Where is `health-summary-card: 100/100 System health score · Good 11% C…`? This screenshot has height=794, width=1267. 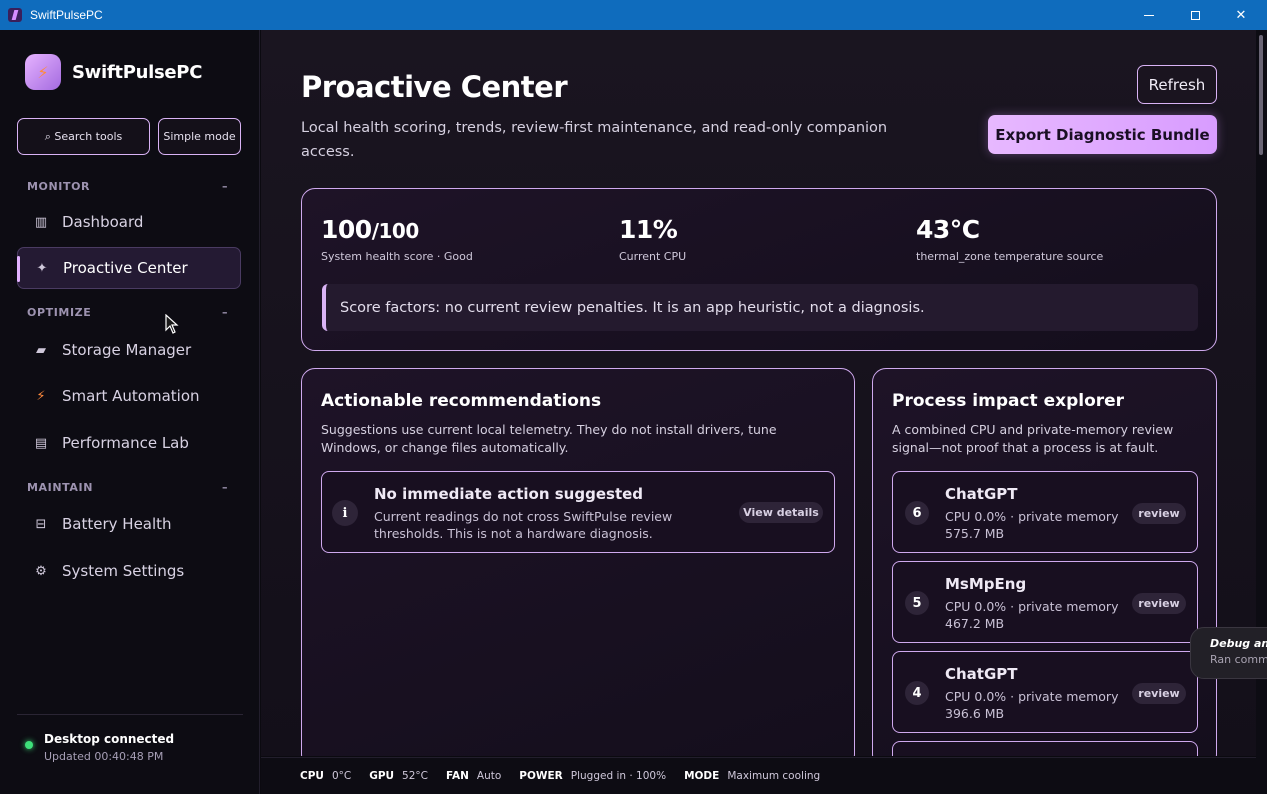
health-summary-card: 100/100 System health score · Good 11% C… is located at coordinates (759, 269).